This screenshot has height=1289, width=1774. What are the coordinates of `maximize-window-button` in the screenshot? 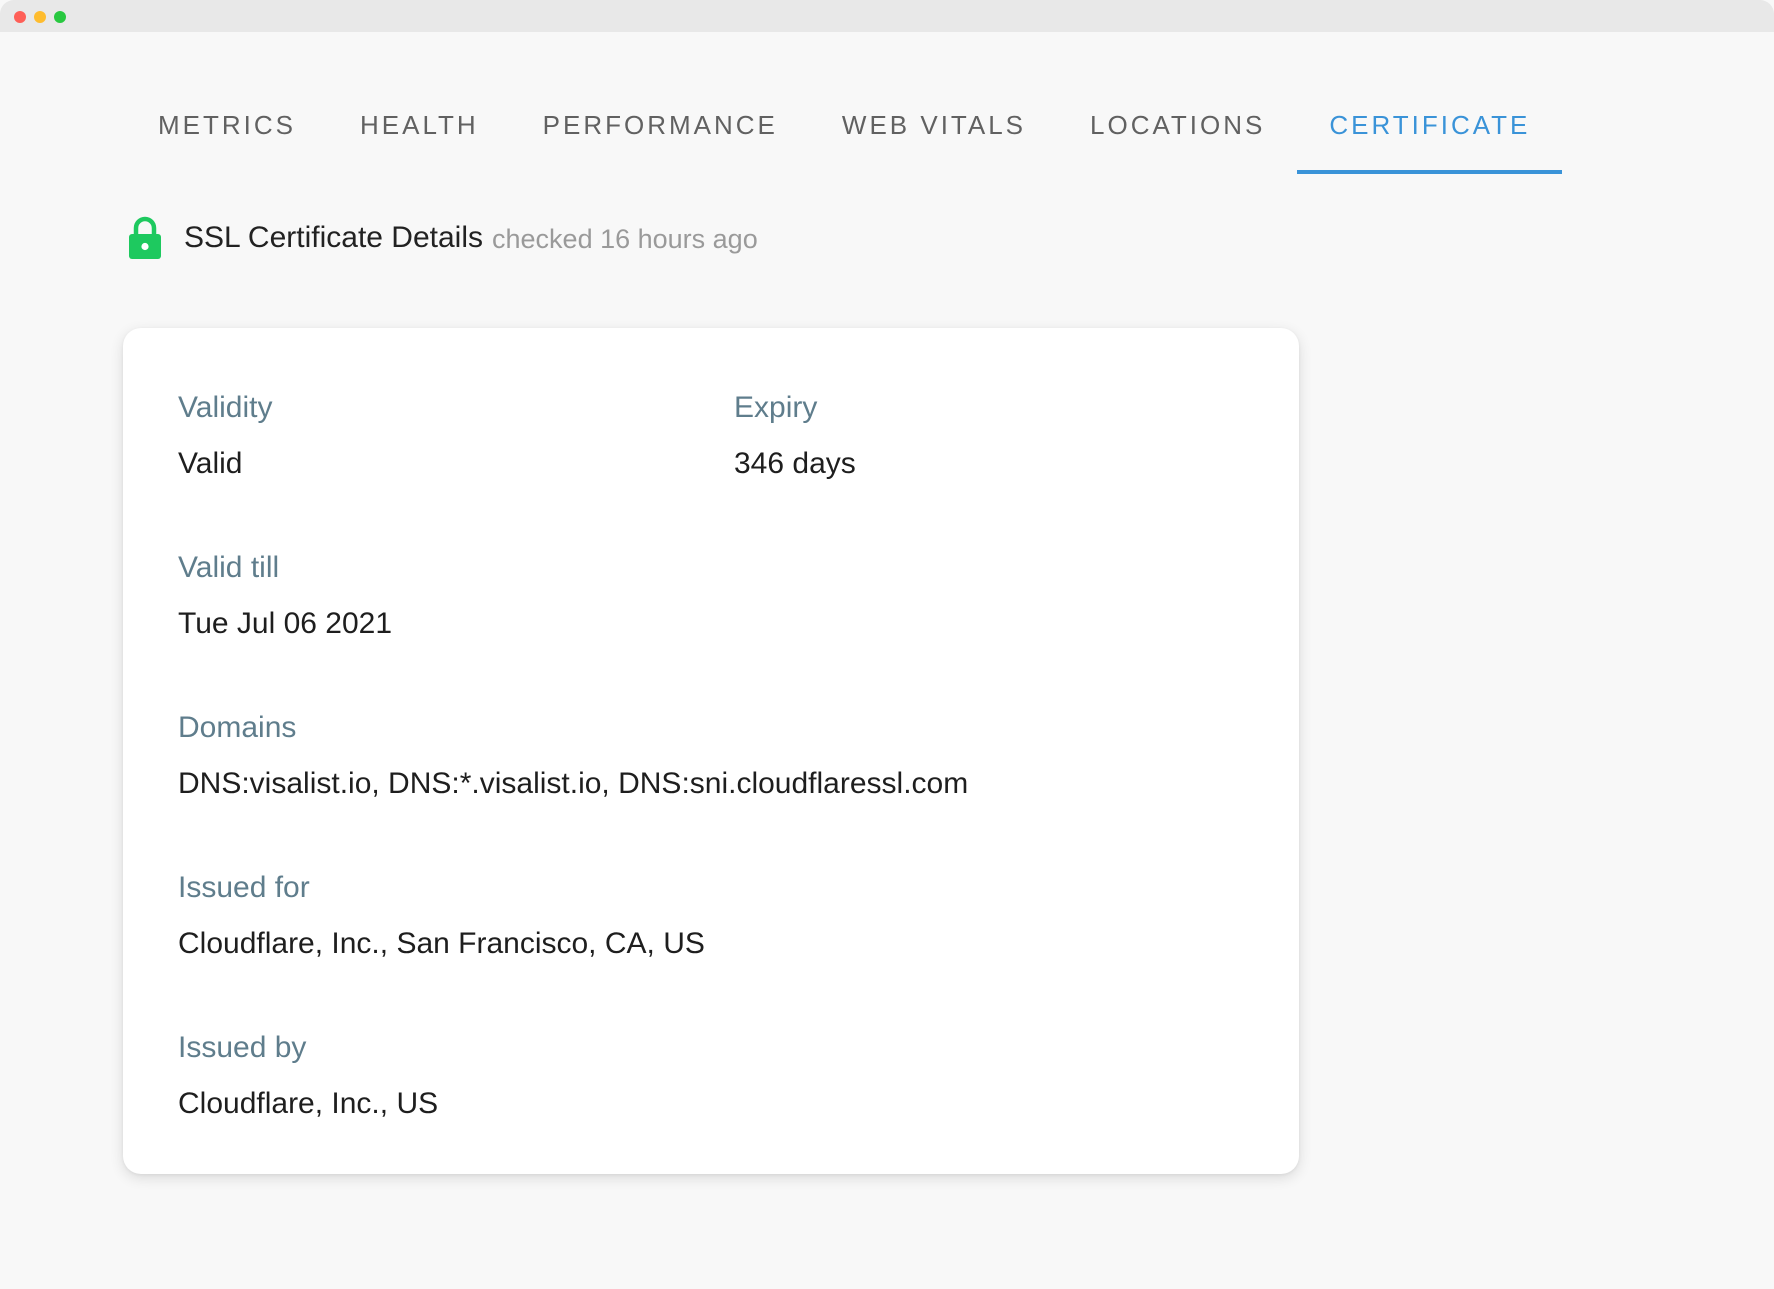 It's located at (60, 17).